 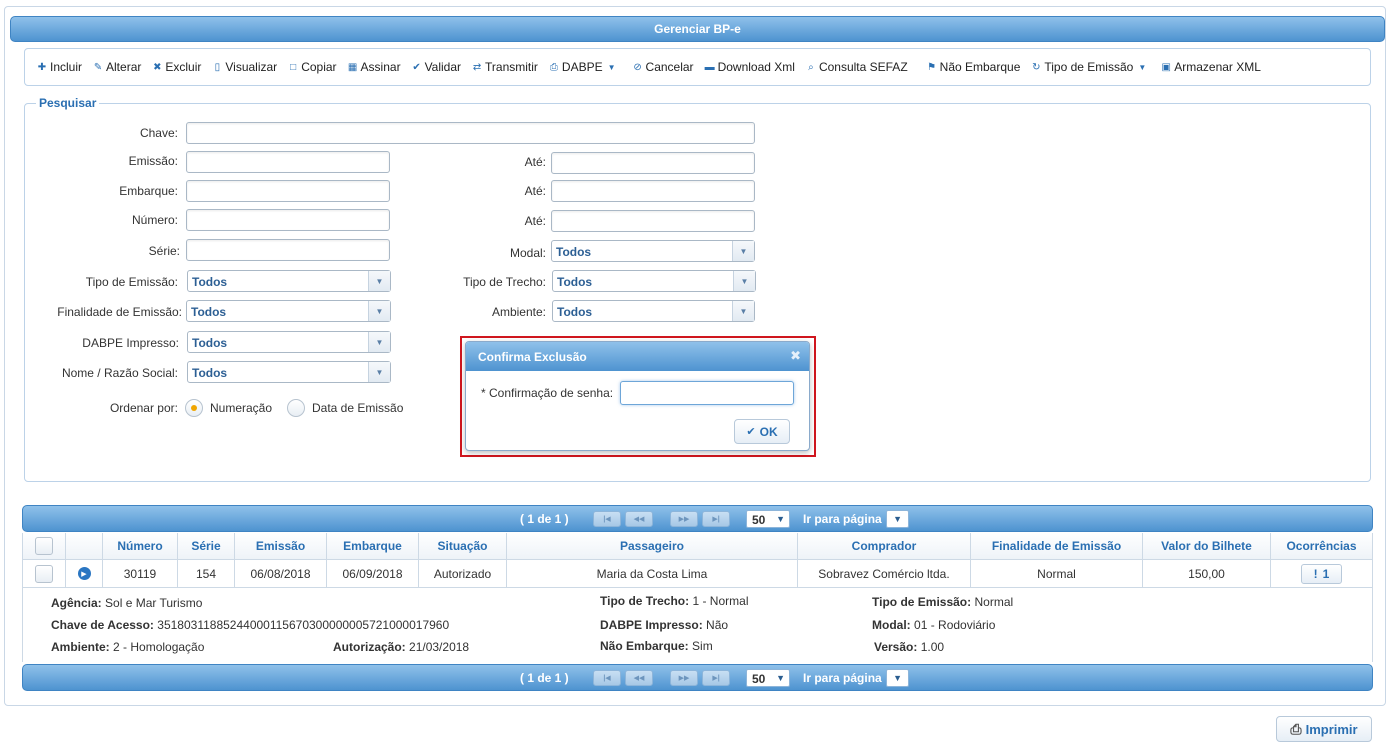 I want to click on emissao-label: Emissão:, so click(x=153, y=161).